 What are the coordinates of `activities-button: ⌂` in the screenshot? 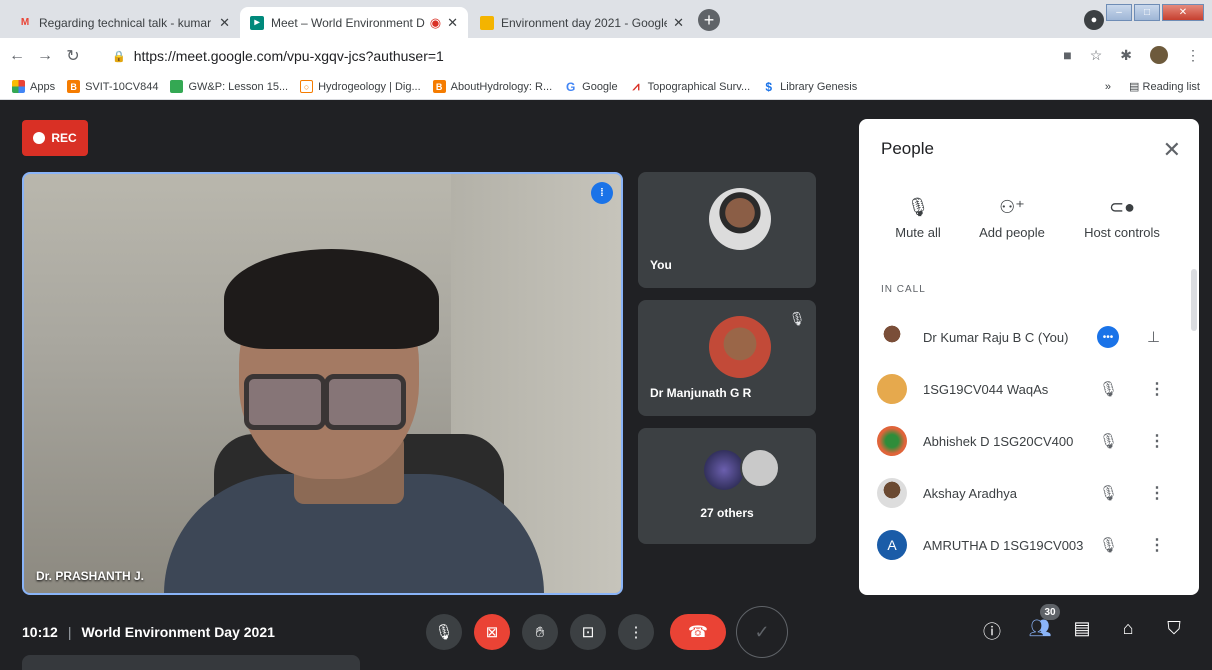 It's located at (1128, 628).